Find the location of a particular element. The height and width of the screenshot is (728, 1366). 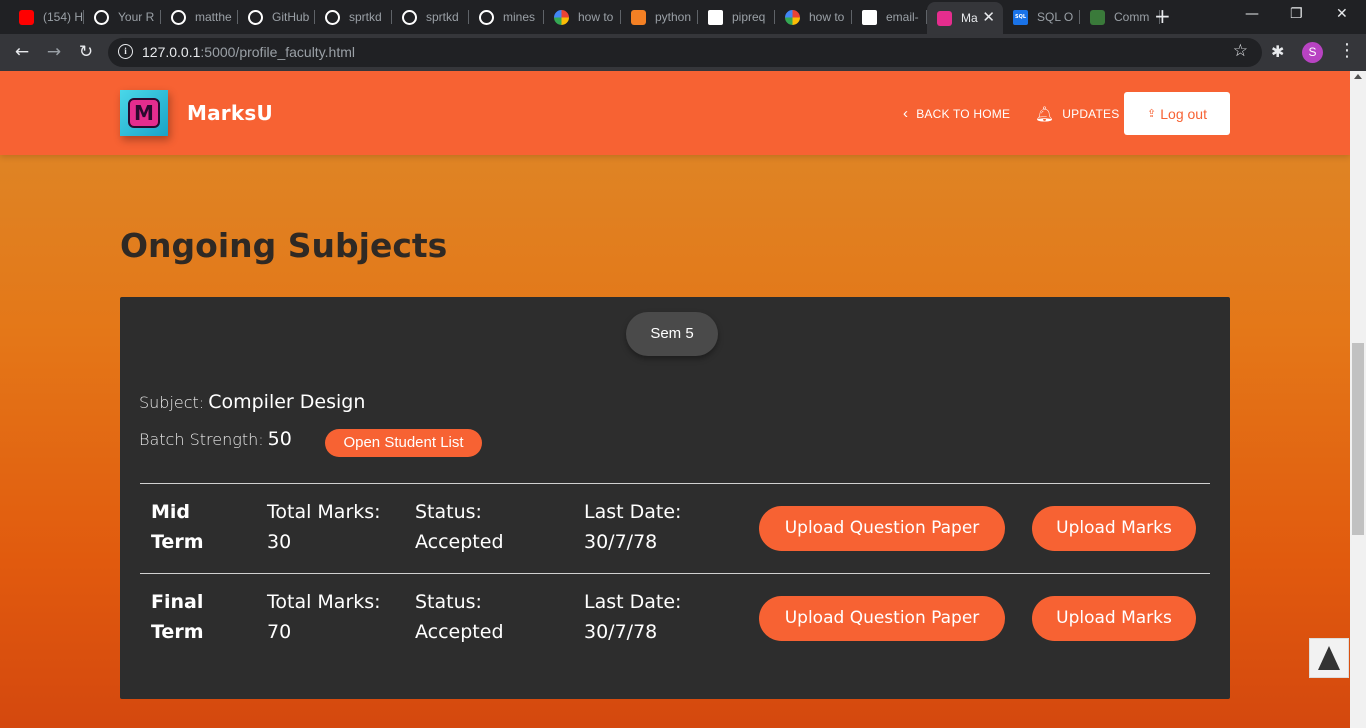

batch-info: Batch Strength: 50 is located at coordinates (215, 439).